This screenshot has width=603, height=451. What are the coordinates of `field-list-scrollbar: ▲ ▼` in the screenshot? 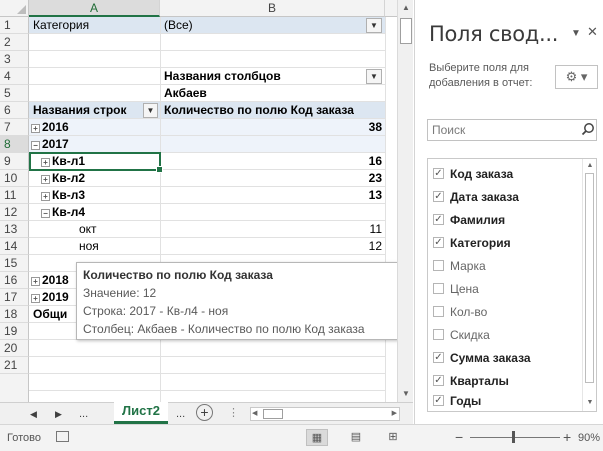 It's located at (589, 285).